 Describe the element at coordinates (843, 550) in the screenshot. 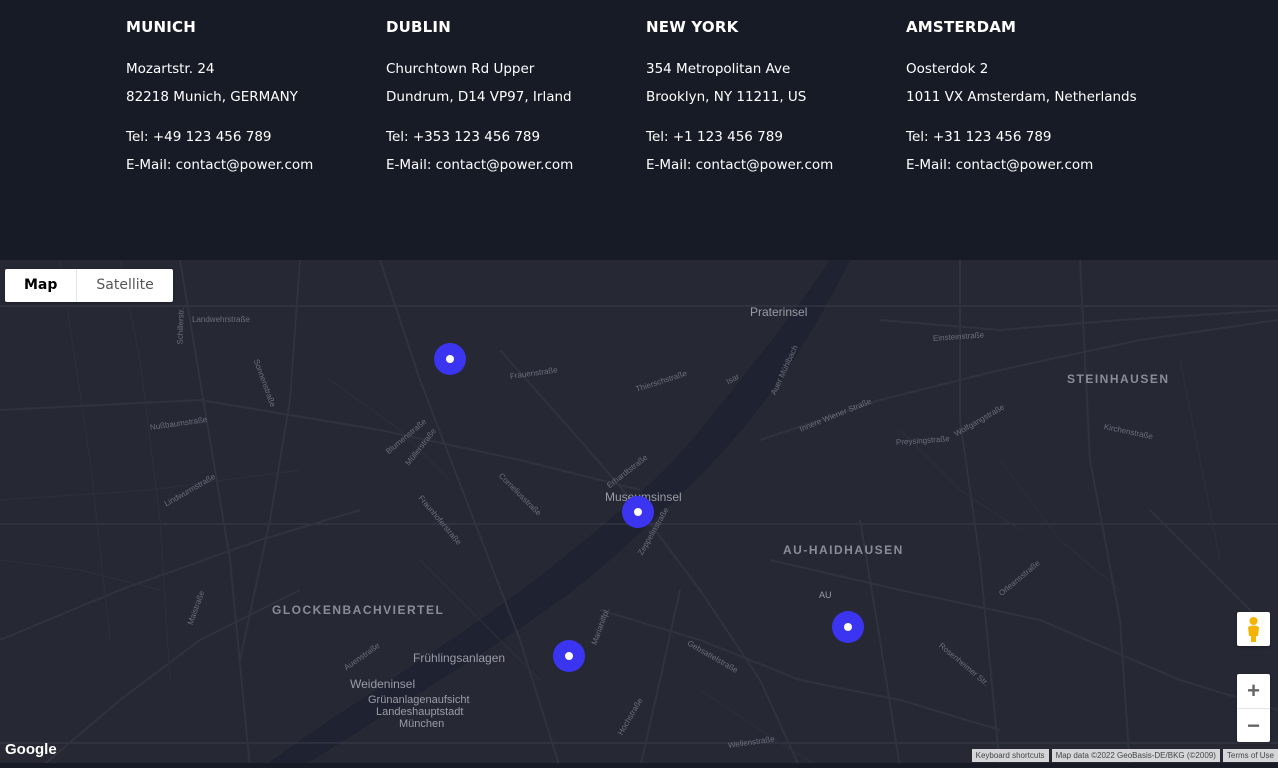

I see `district-label: AU-HAIDHAUSEN` at that location.